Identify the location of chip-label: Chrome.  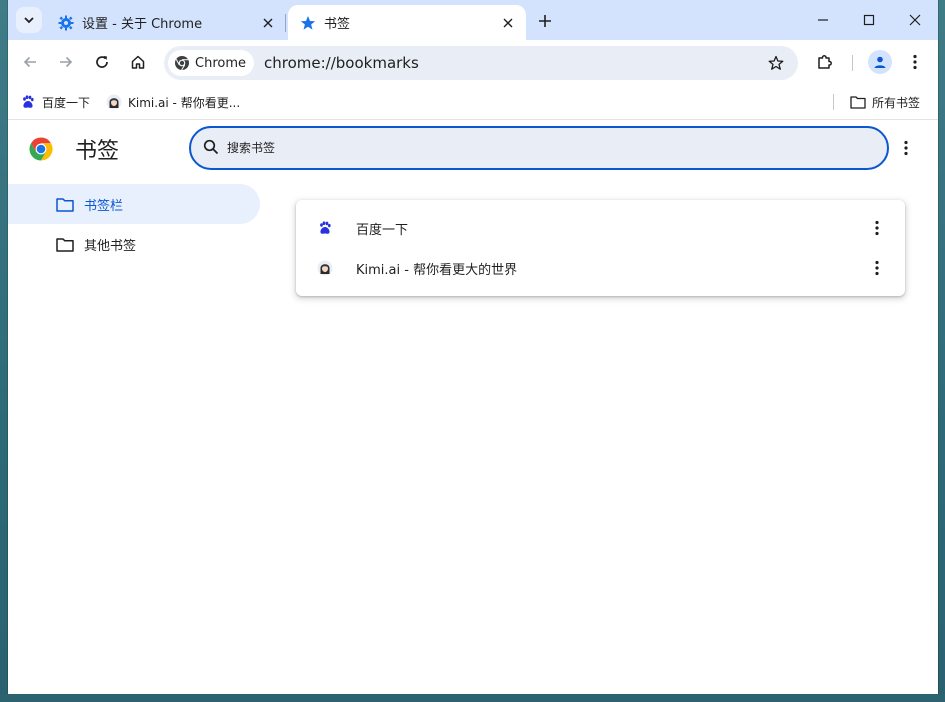
(220, 63).